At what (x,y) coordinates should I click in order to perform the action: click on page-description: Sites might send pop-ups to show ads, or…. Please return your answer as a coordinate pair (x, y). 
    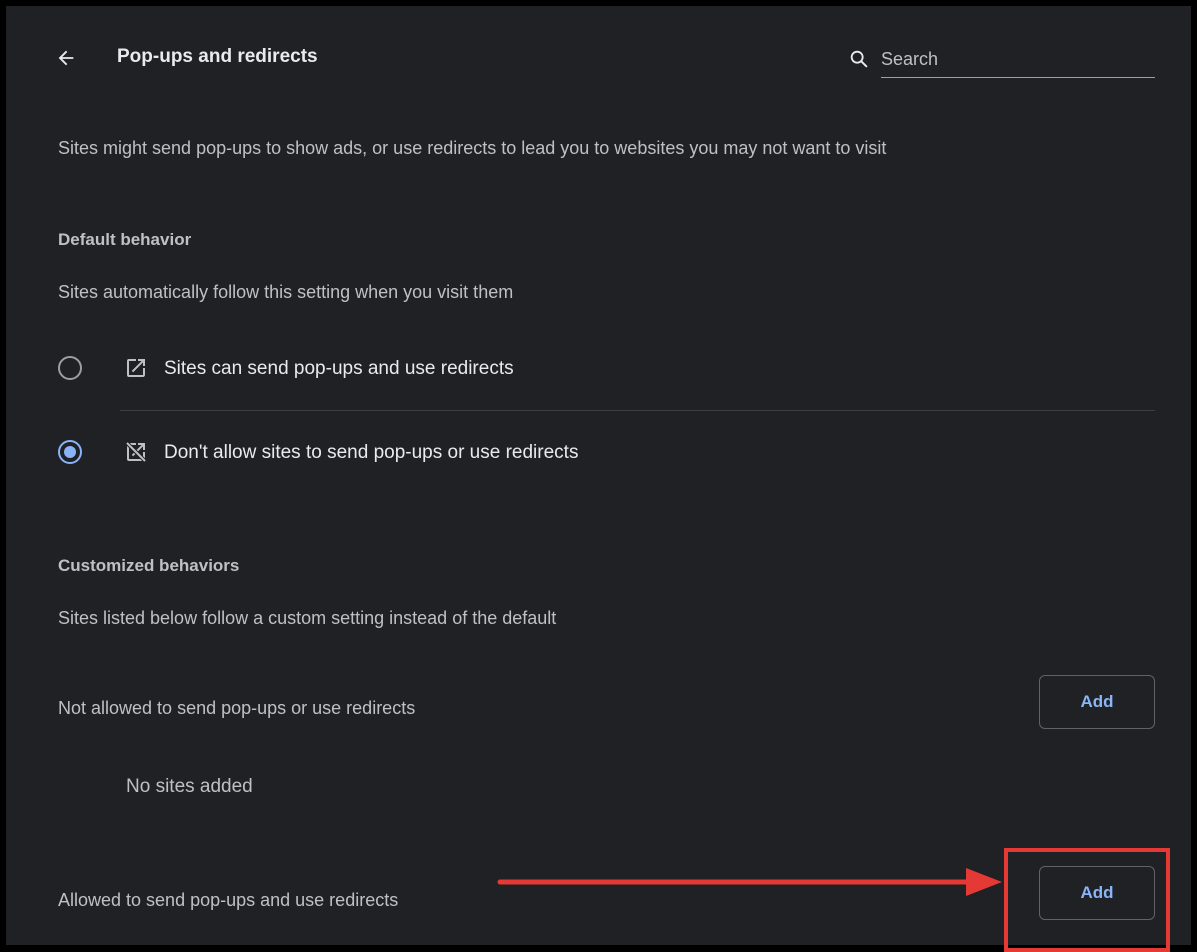
    Looking at the image, I should click on (472, 148).